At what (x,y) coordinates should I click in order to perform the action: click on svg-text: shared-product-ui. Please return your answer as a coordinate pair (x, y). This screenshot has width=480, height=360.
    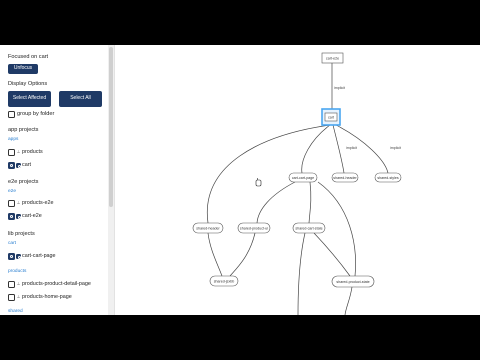
    Looking at the image, I should click on (254, 229).